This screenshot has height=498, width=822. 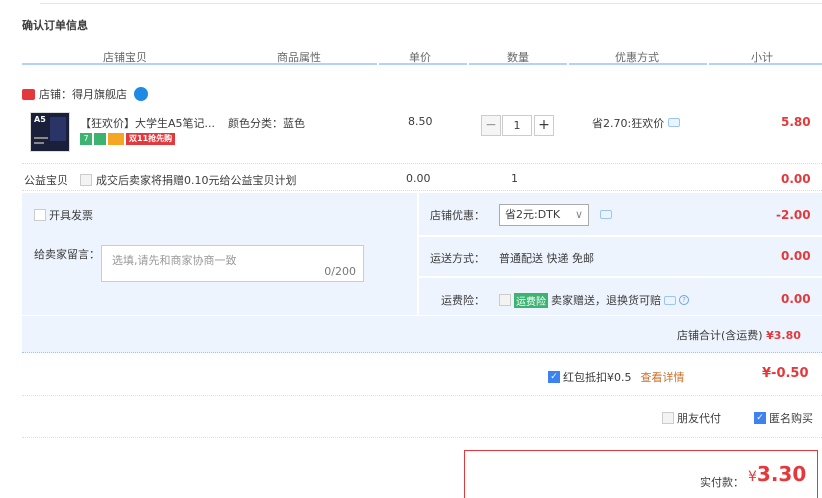 I want to click on item-promo: 省2.70:狂欢价, so click(x=636, y=123).